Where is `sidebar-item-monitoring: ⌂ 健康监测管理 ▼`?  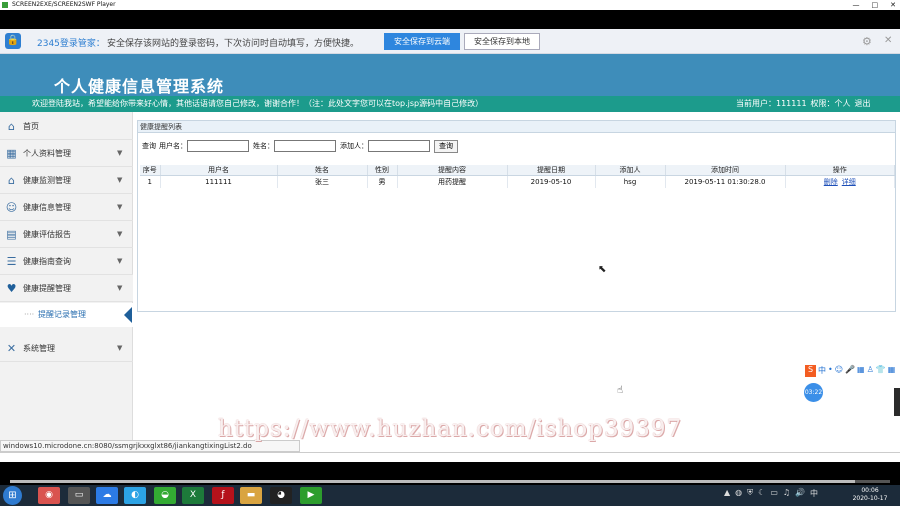
sidebar-item-monitoring: ⌂ 健康监测管理 ▼ is located at coordinates (66, 180).